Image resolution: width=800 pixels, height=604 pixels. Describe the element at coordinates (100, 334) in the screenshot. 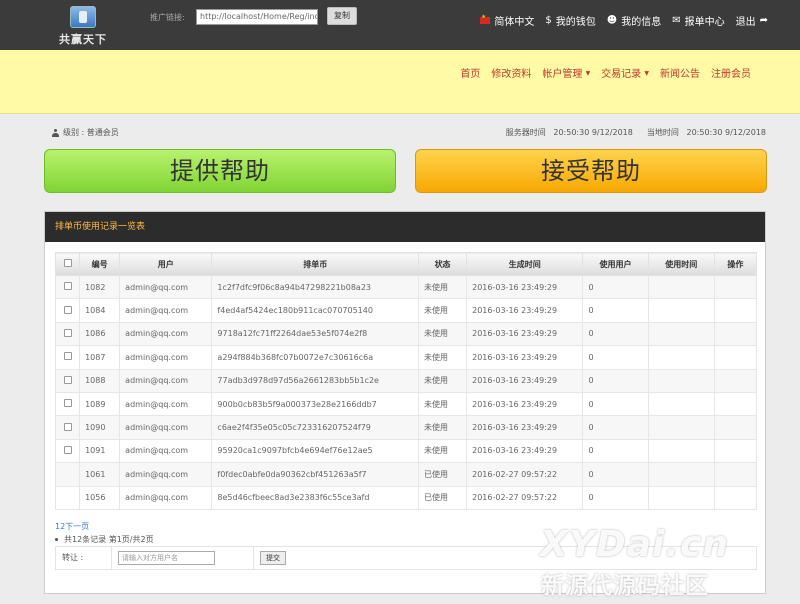

I see `row-id: 1086` at that location.